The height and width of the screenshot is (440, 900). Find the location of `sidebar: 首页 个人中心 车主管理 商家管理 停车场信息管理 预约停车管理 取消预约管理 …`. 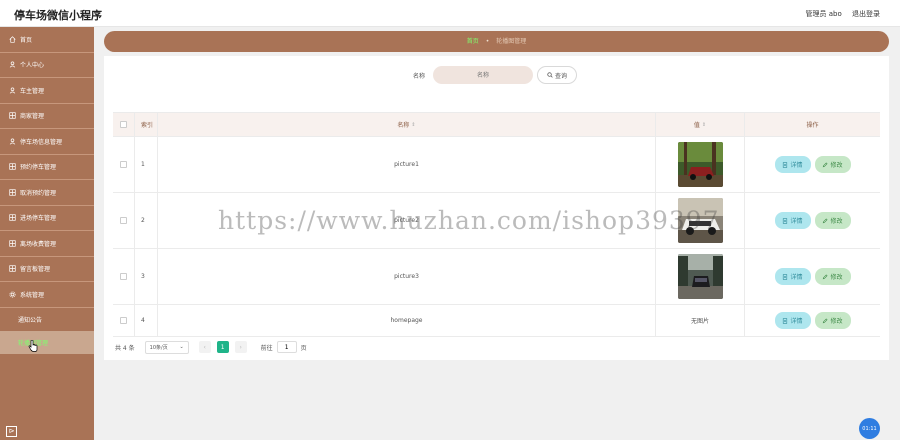

sidebar: 首页 个人中心 车主管理 商家管理 停车场信息管理 预约停车管理 取消预约管理 … is located at coordinates (47, 233).